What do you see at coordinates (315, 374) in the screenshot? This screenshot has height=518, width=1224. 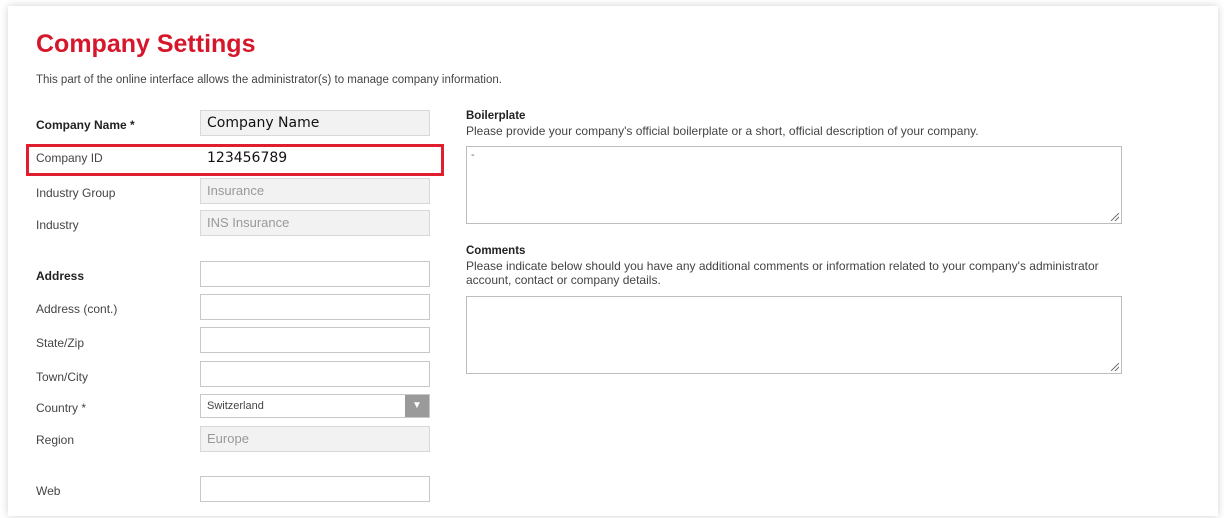 I see `town-city-field` at bounding box center [315, 374].